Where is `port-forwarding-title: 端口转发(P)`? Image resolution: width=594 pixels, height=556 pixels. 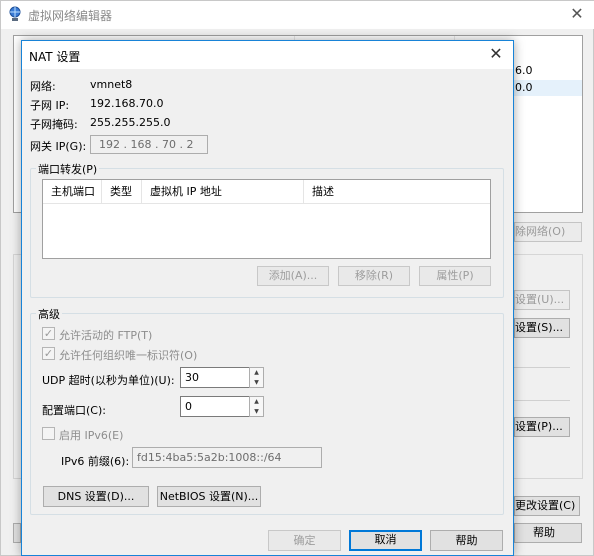 port-forwarding-title: 端口转发(P) is located at coordinates (68, 169).